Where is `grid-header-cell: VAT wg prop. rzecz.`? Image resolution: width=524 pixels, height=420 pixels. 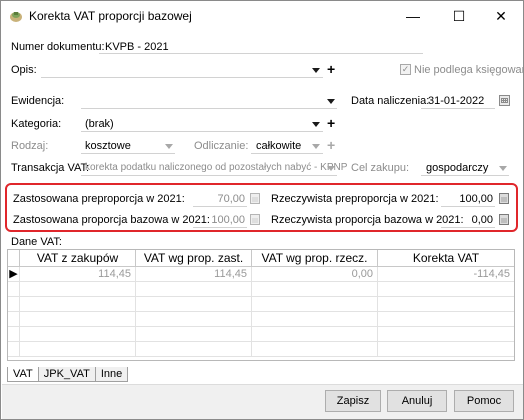
grid-header-cell: VAT wg prop. rzecz. is located at coordinates (315, 258).